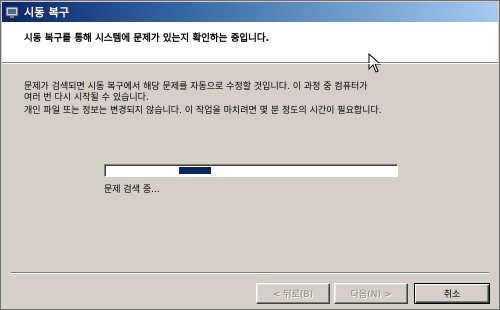 This screenshot has width=500, height=310. What do you see at coordinates (47, 12) in the screenshot?
I see `window-title: 시동 복구` at bounding box center [47, 12].